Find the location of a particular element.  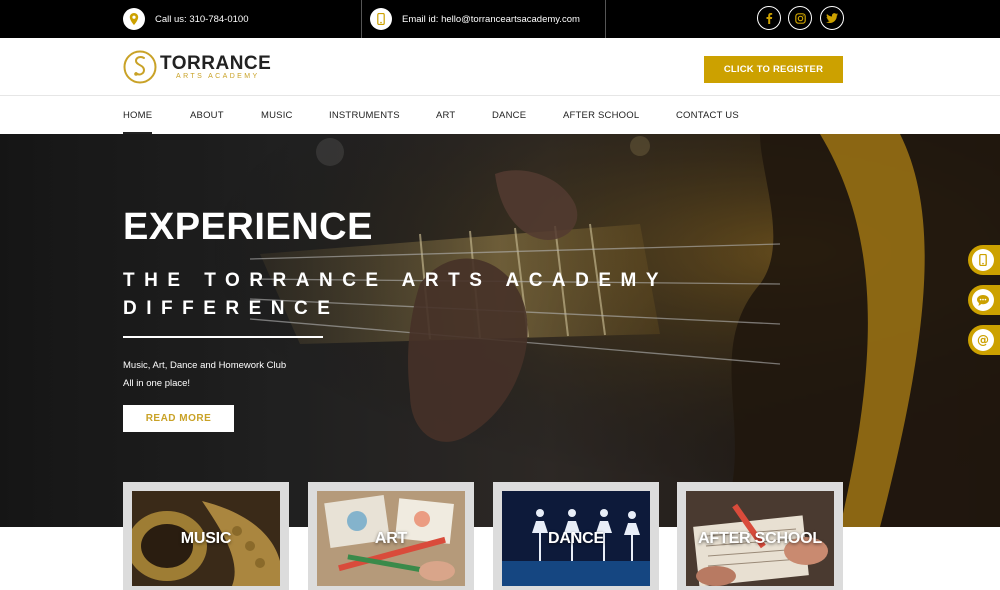

nav-item-music: MUSIC is located at coordinates (277, 115).